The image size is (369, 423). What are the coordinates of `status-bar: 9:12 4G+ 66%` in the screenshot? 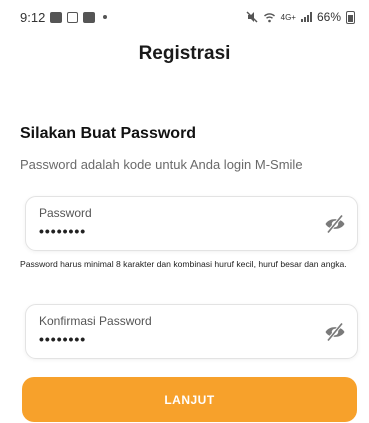 It's located at (184, 17).